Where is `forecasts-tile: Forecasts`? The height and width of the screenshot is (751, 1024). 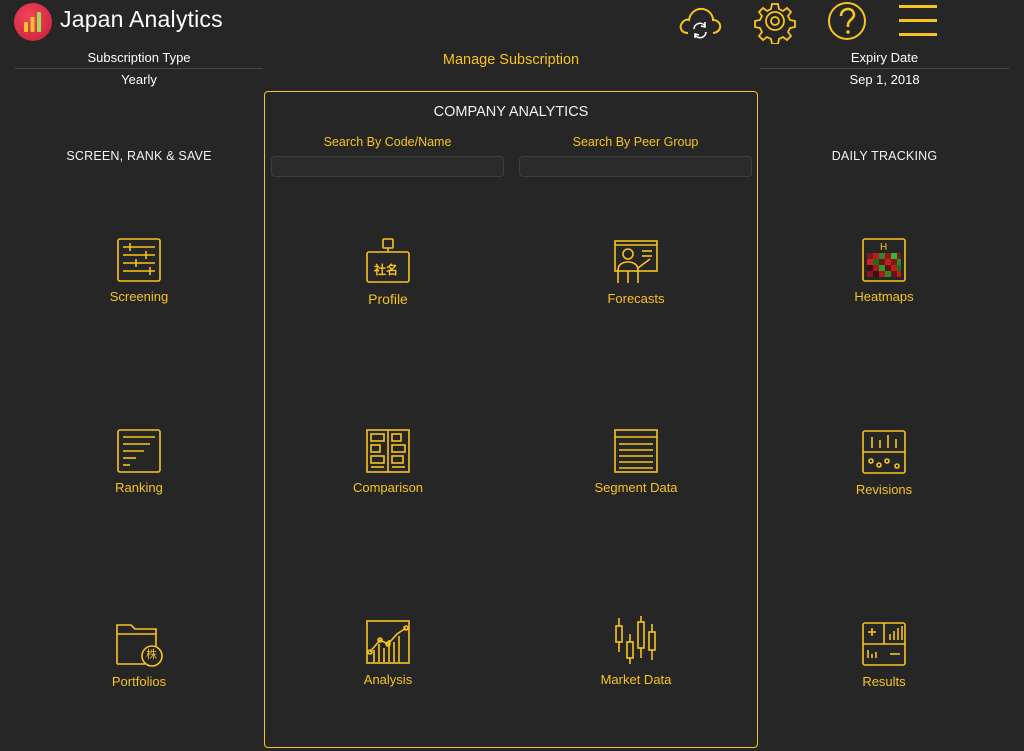
forecasts-tile: Forecasts is located at coordinates (636, 271).